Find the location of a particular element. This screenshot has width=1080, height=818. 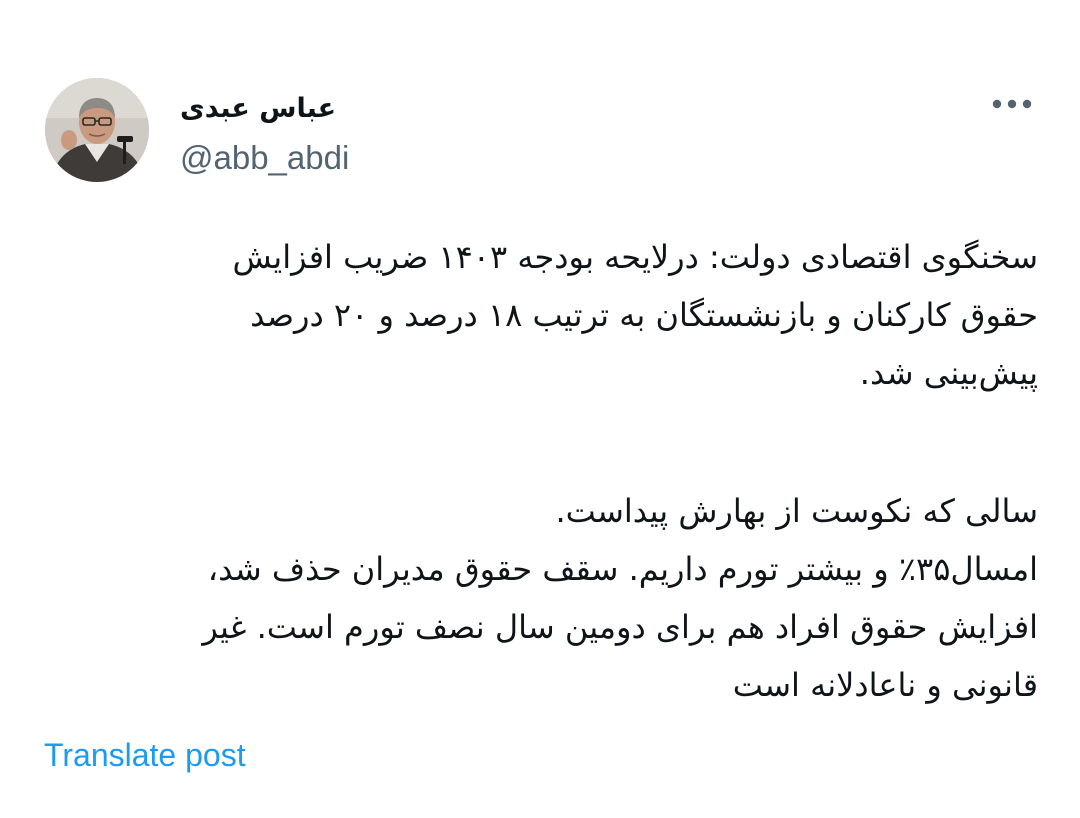

profile-photo is located at coordinates (97, 130).